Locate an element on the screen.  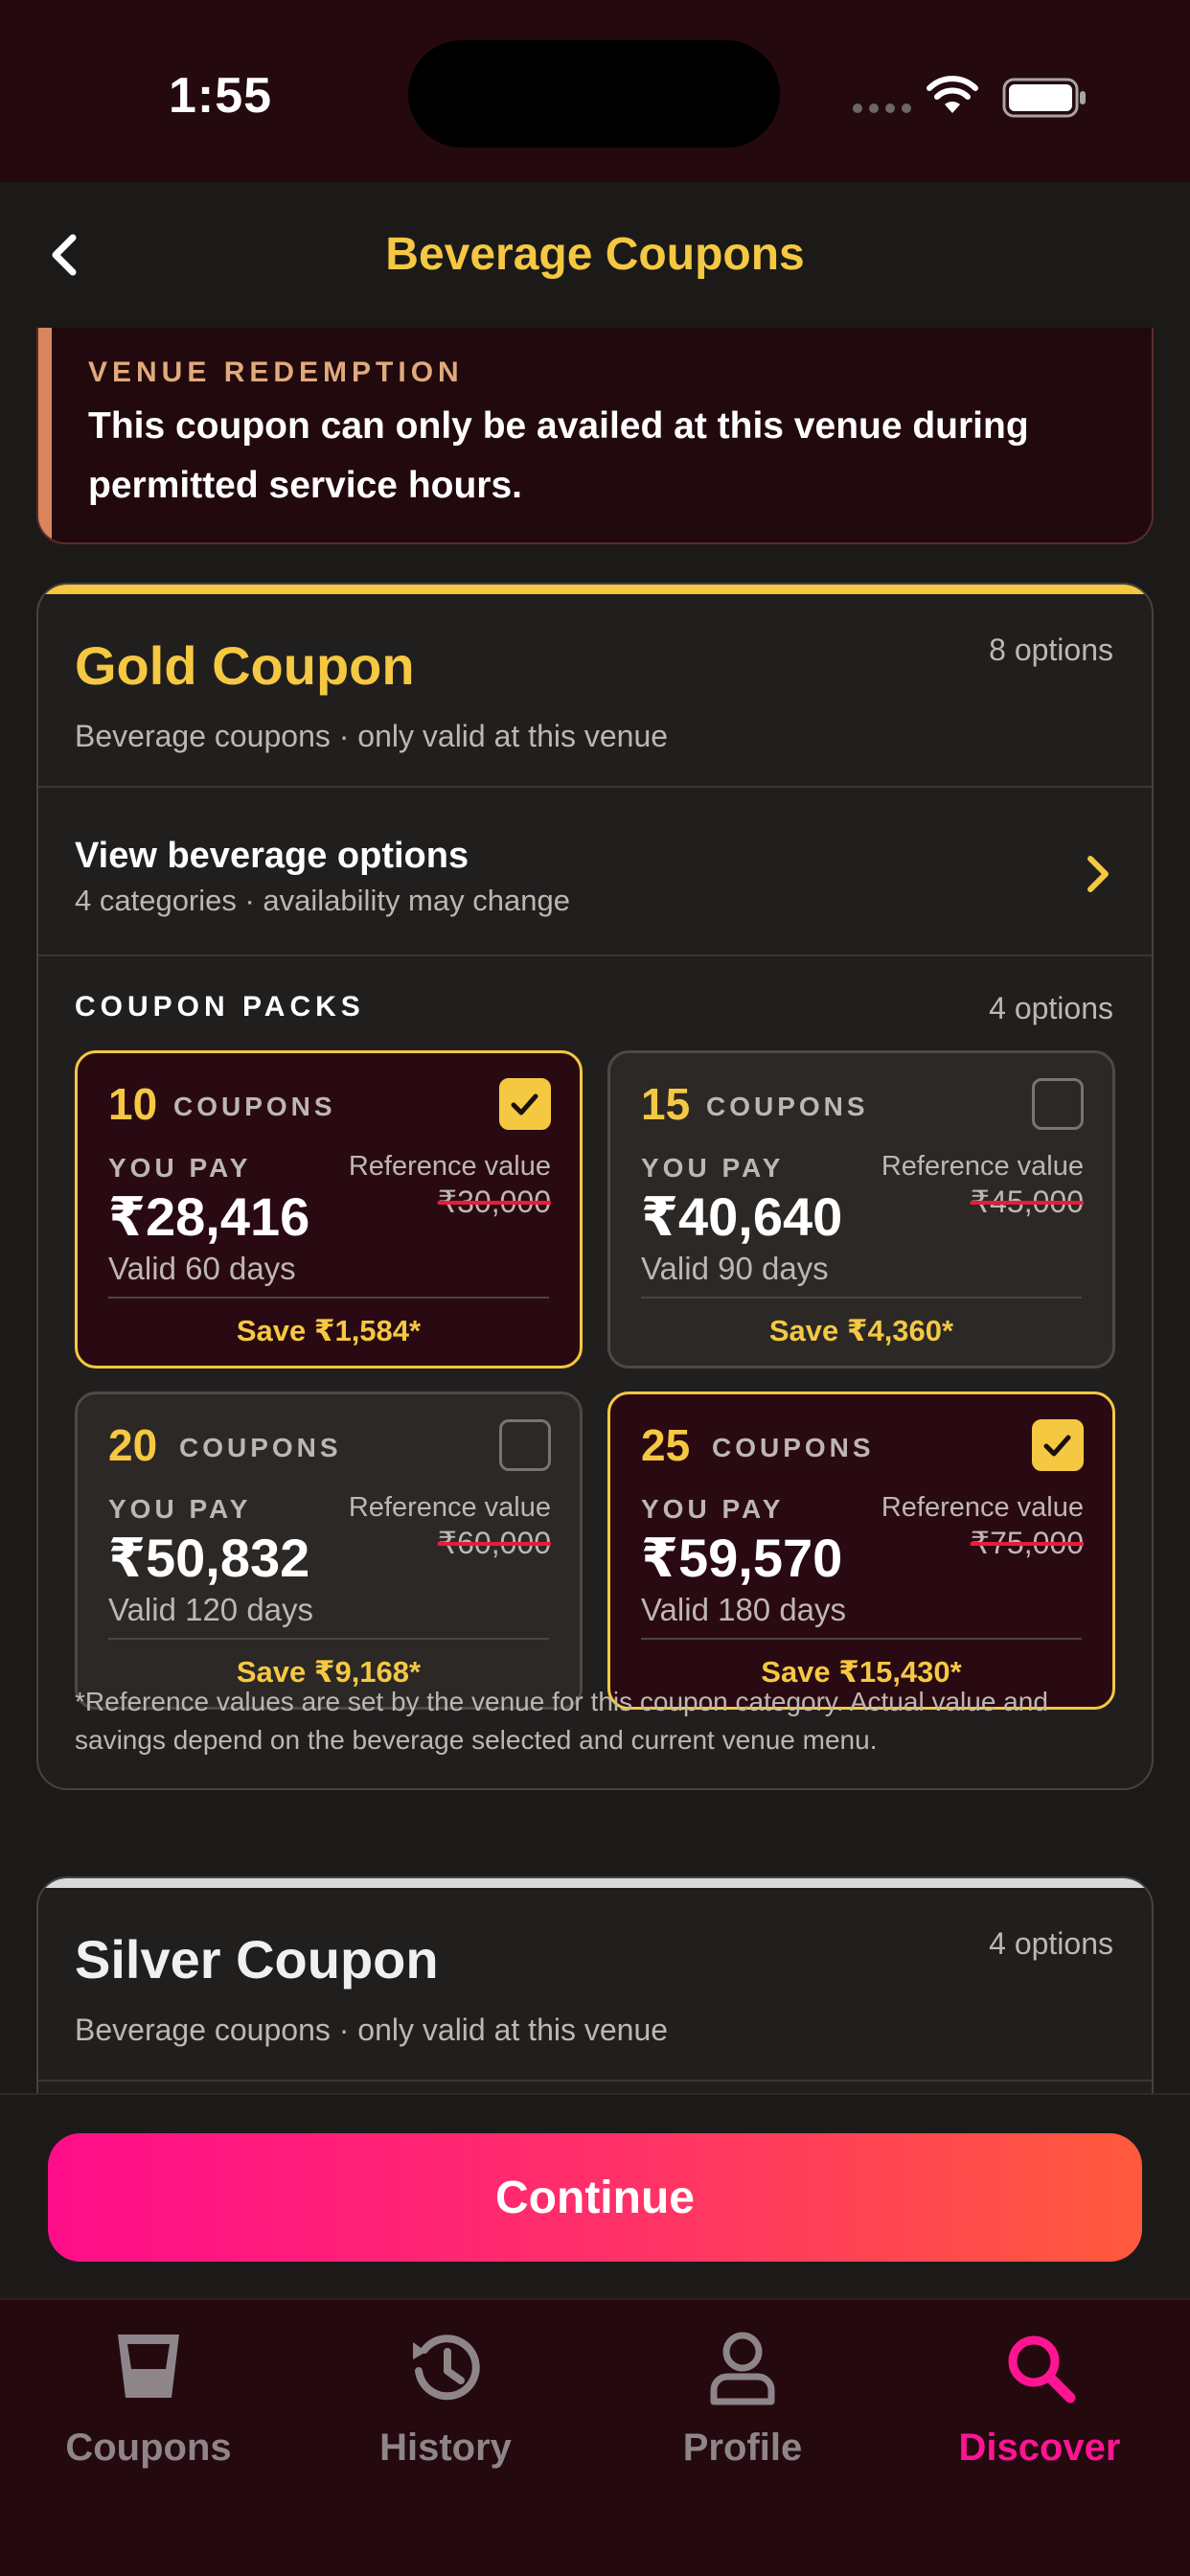
tab-coupons: Coupons is located at coordinates (148, 2395).